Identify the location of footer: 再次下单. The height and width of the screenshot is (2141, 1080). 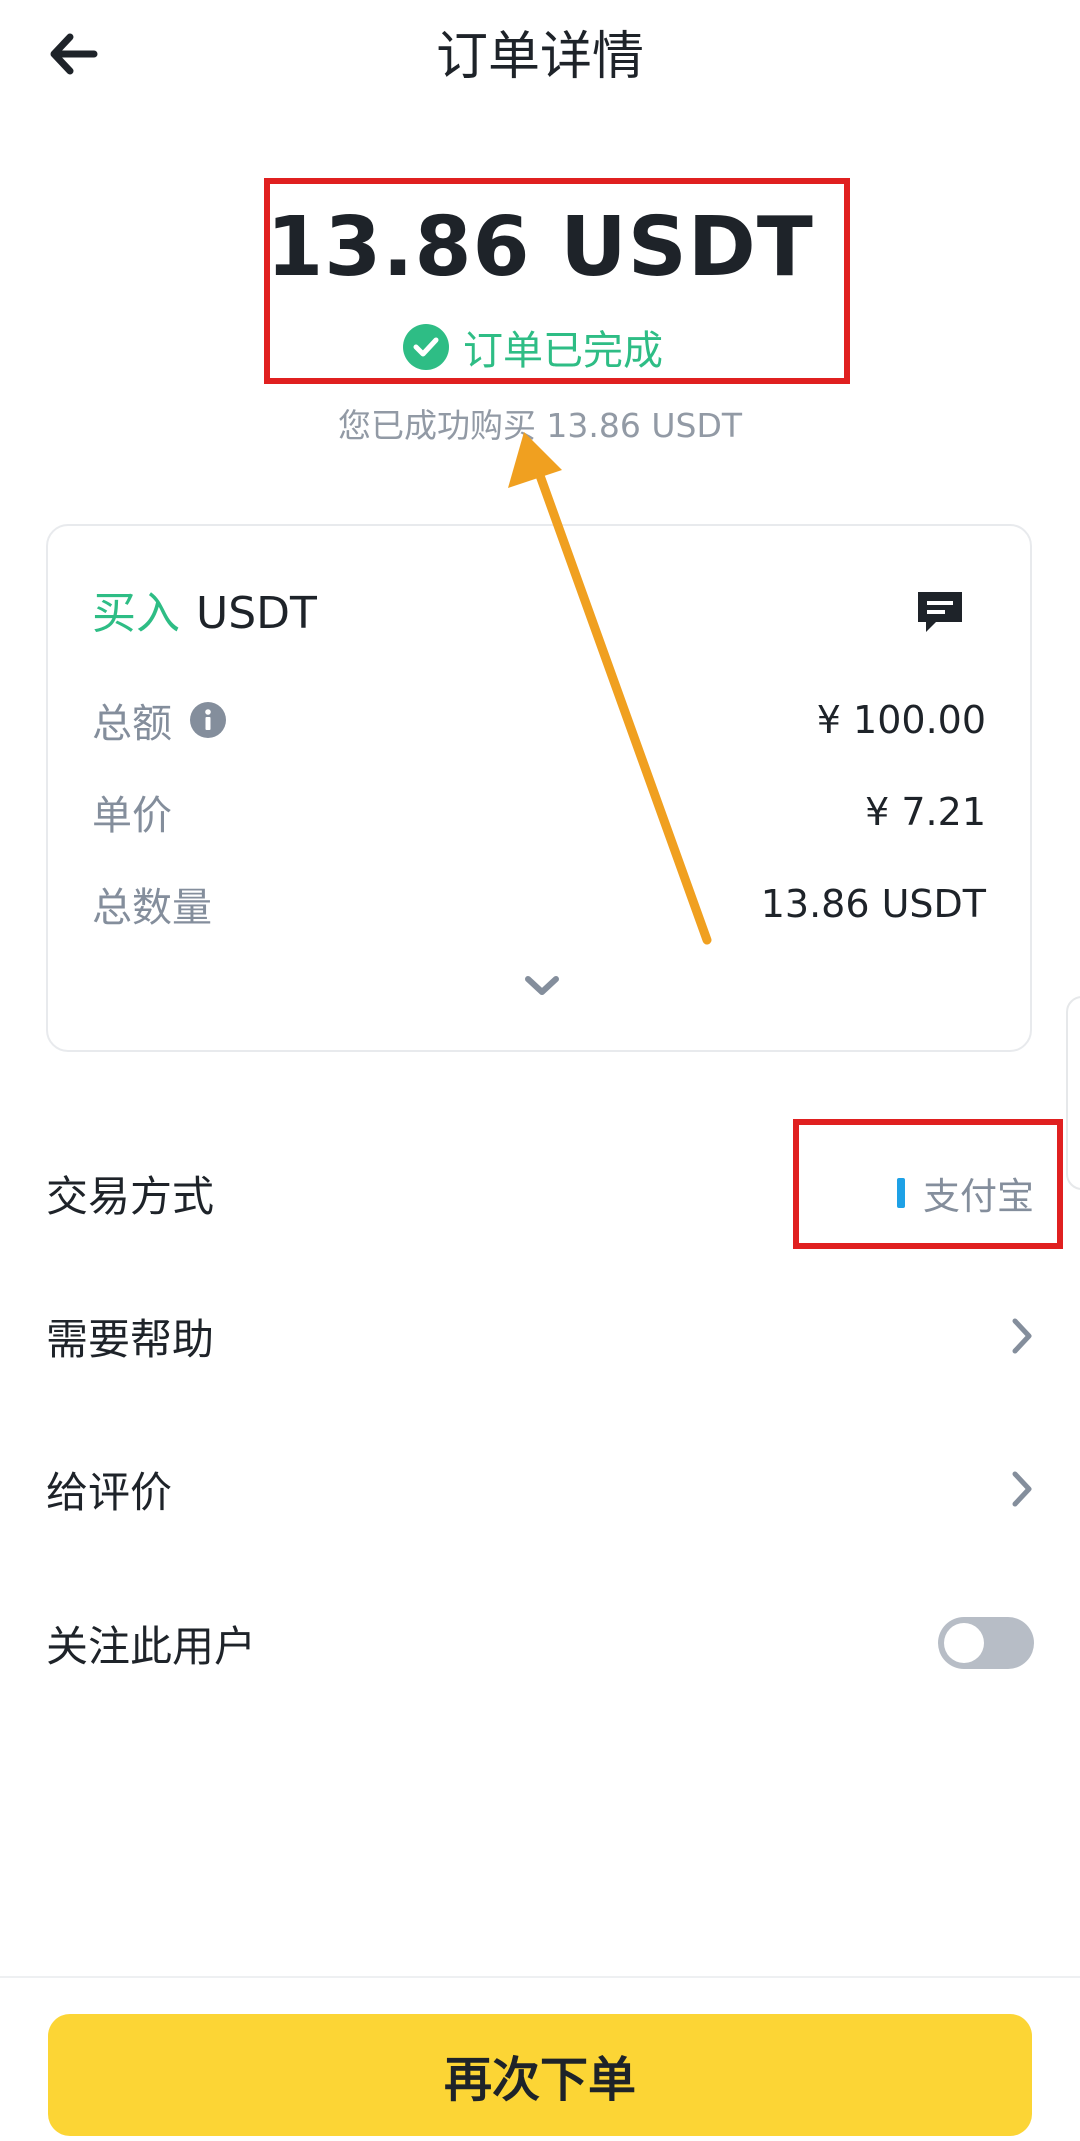
(540, 2058).